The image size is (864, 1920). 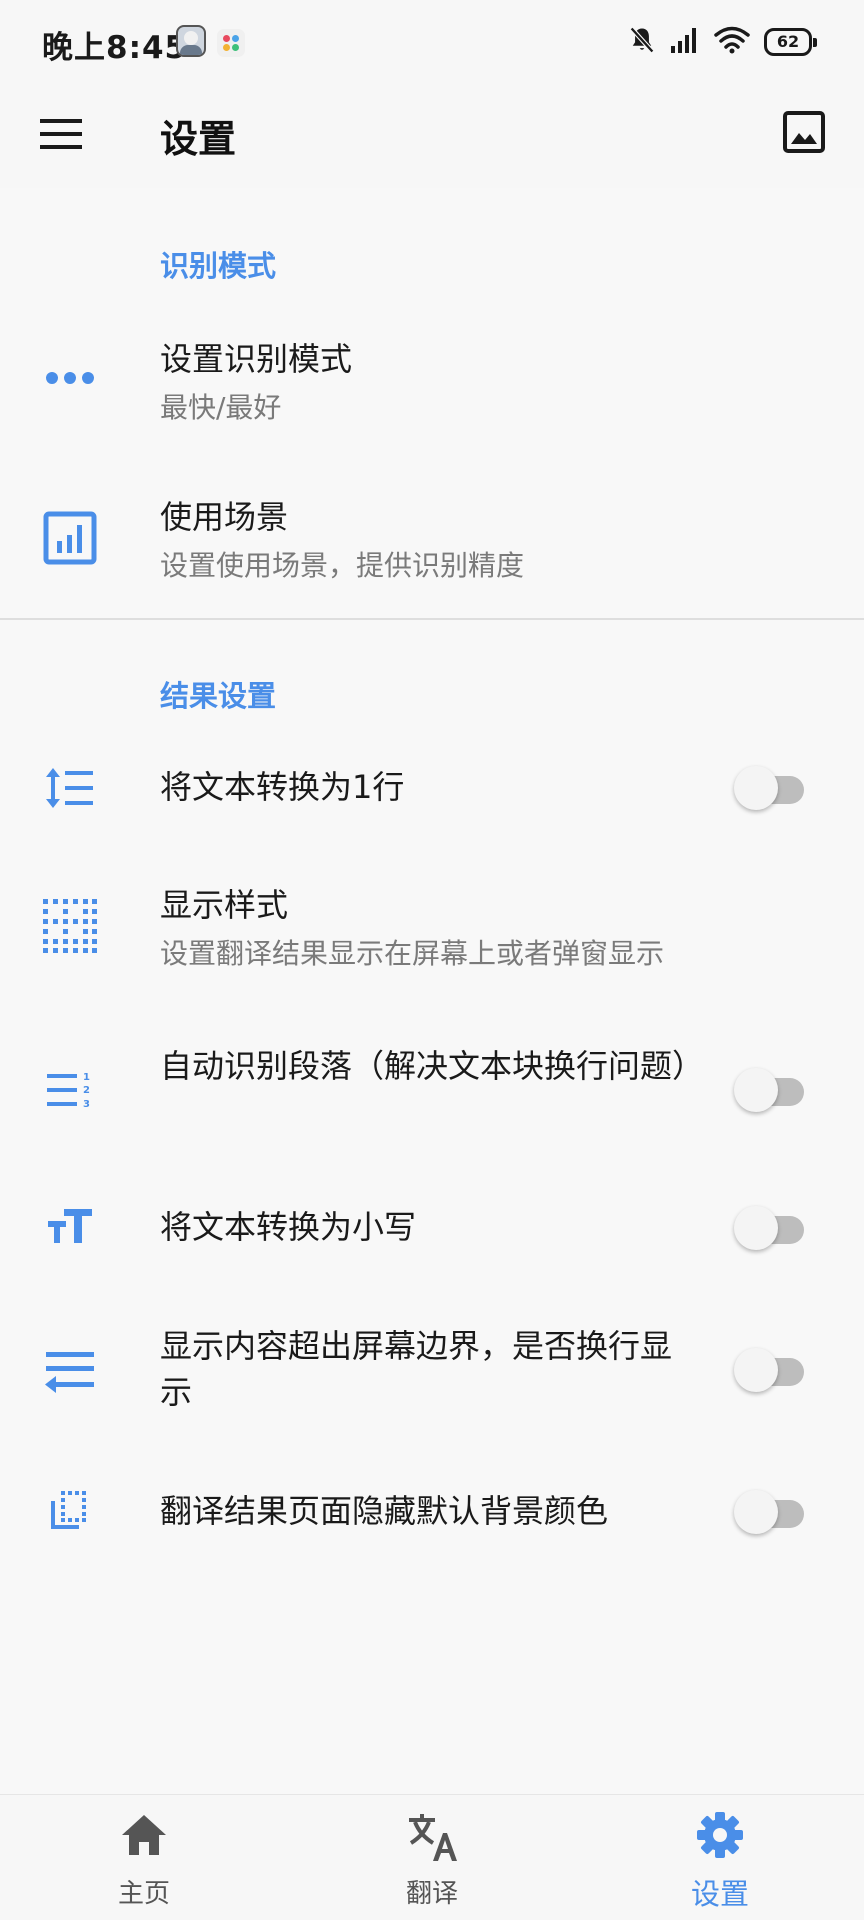 I want to click on row-title: 自动识别段落（解决文本块换行问题）, so click(x=432, y=1066).